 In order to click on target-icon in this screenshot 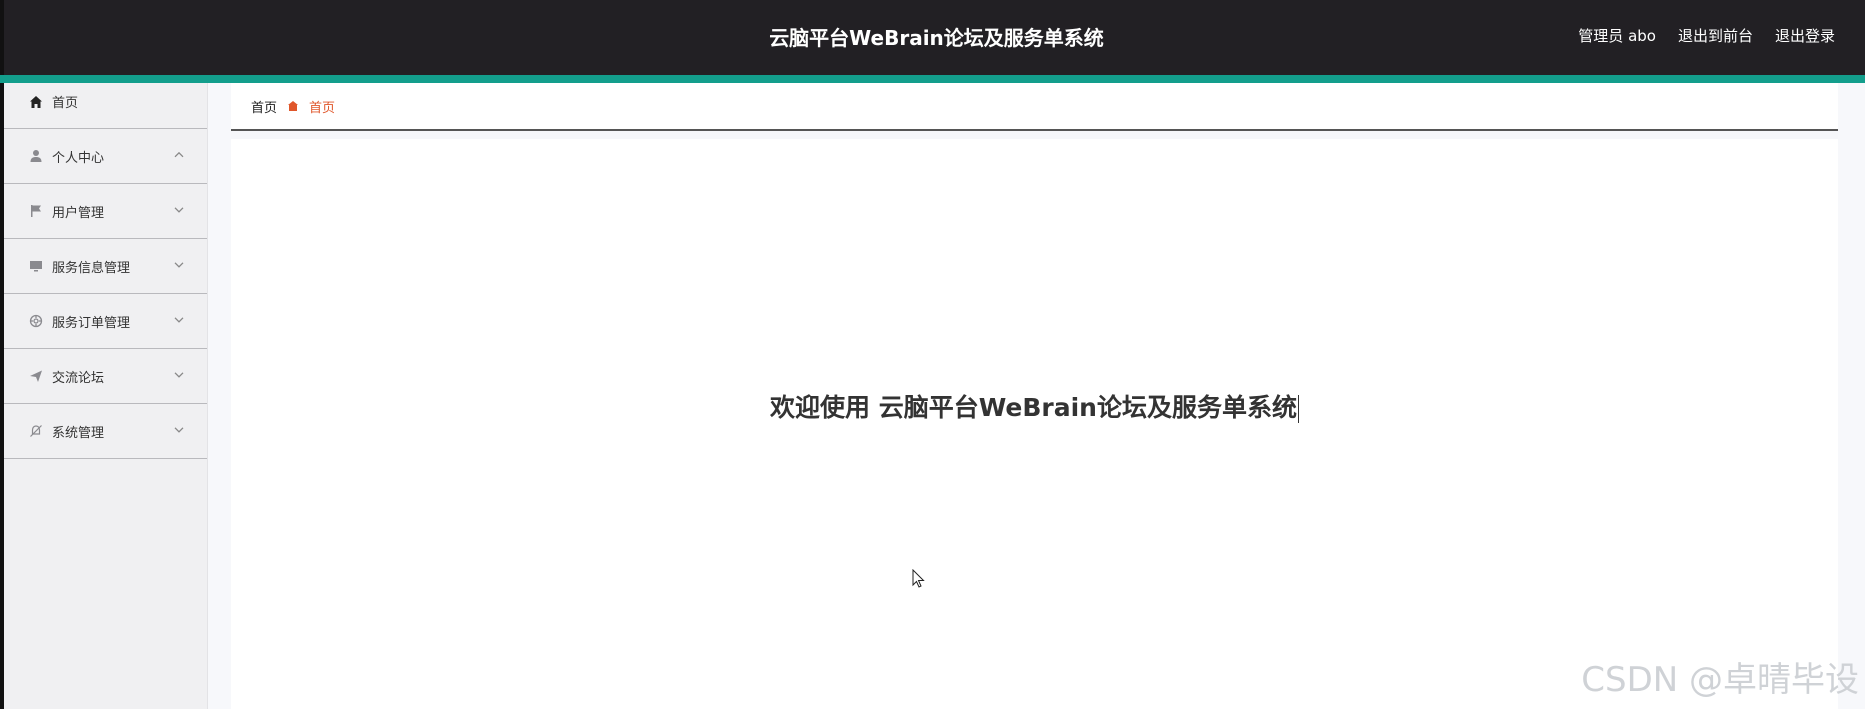, I will do `click(36, 321)`.